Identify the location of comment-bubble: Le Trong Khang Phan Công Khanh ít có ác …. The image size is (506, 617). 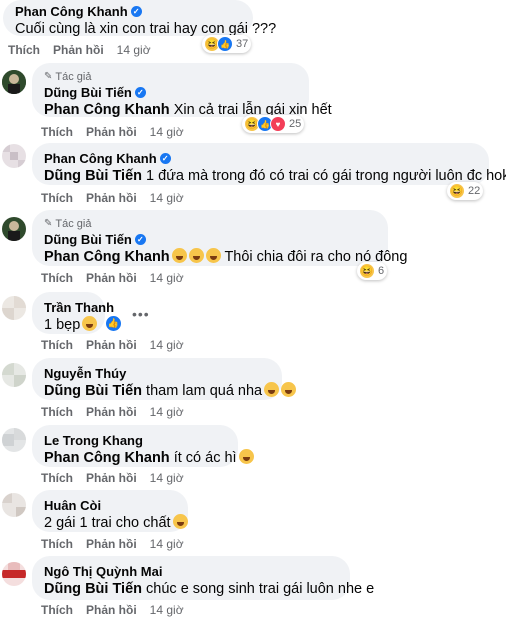
(143, 446).